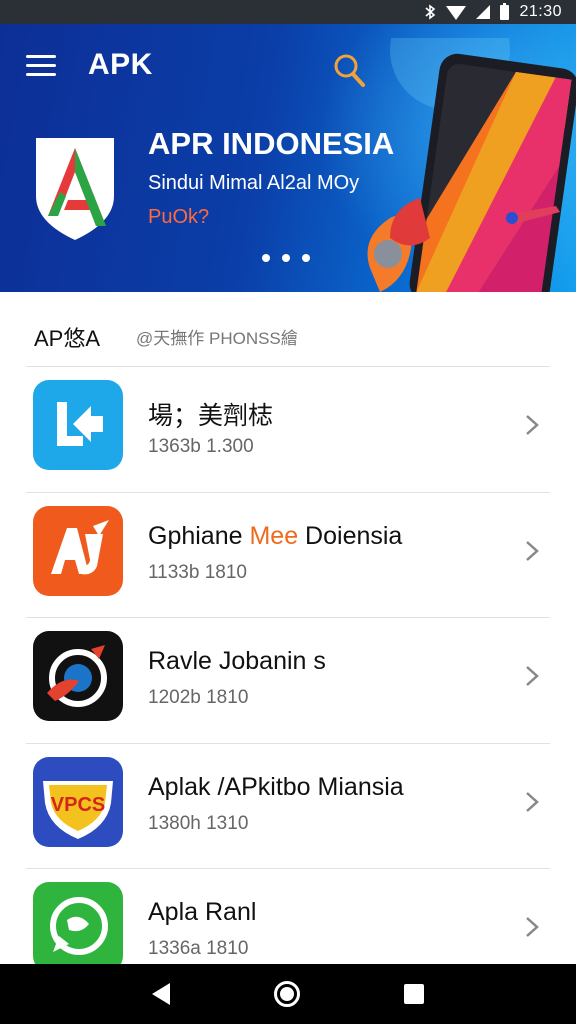  I want to click on system-nav-bar, so click(288, 994).